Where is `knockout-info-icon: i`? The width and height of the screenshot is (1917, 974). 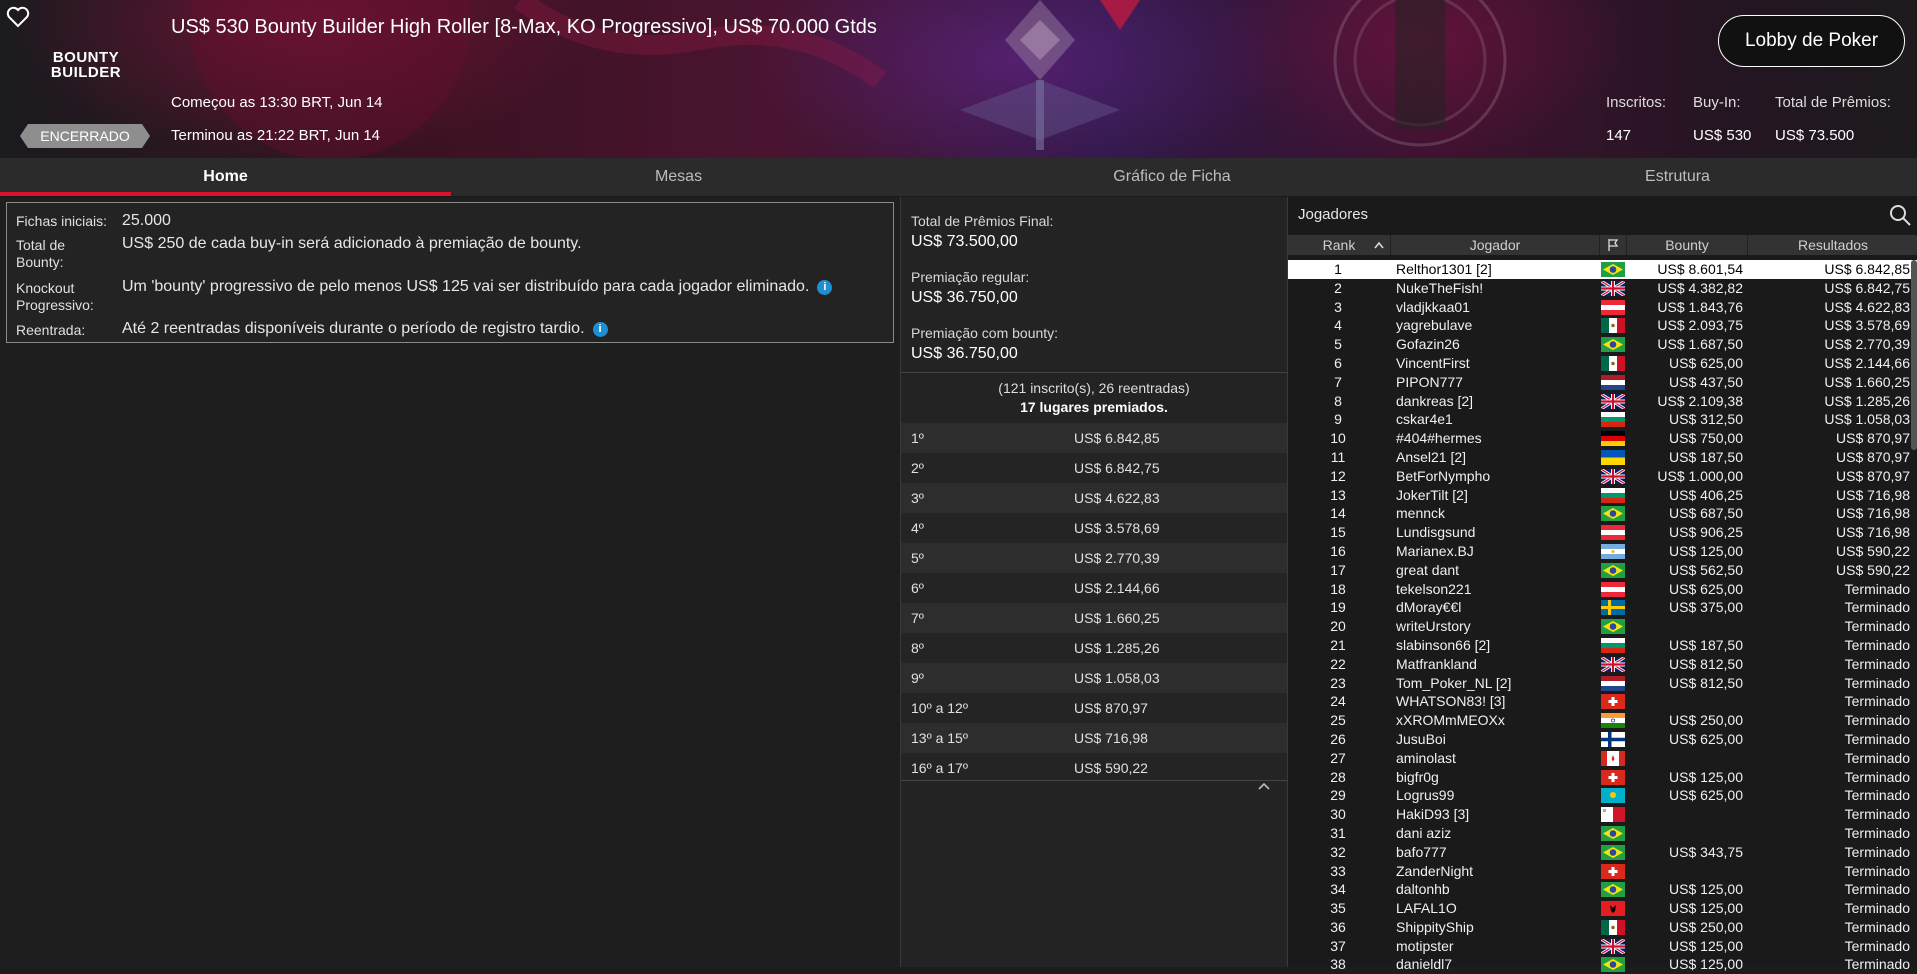 knockout-info-icon: i is located at coordinates (825, 287).